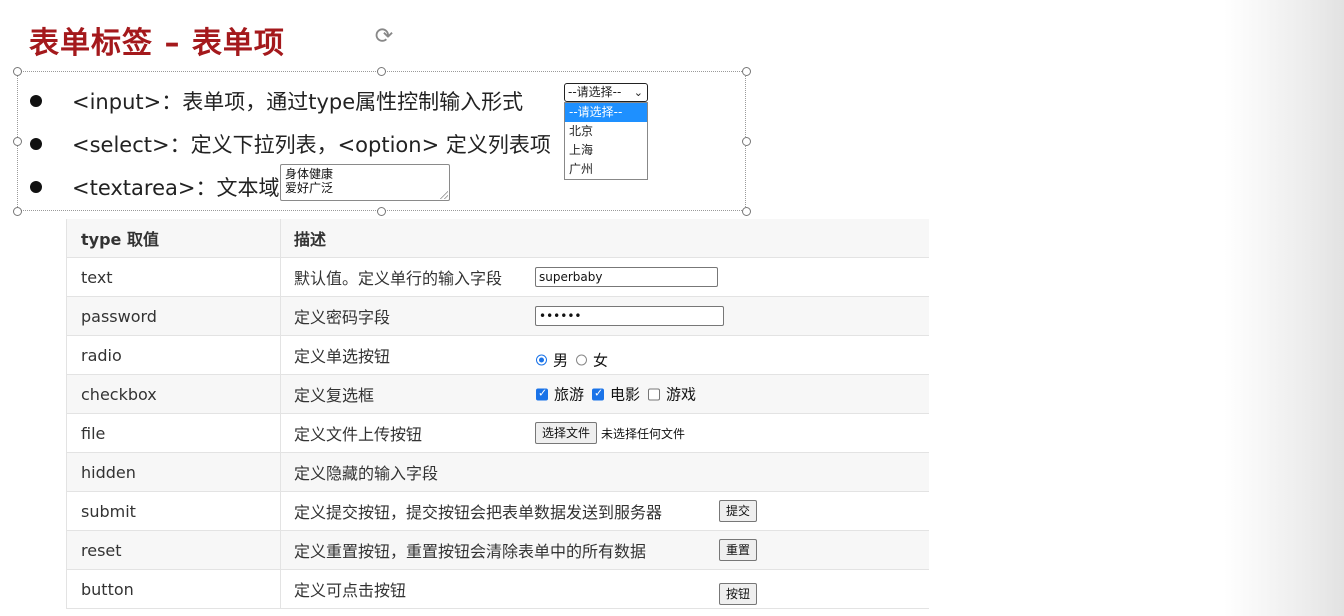  Describe the element at coordinates (17, 71) in the screenshot. I see `resize-handle-top-left` at that location.